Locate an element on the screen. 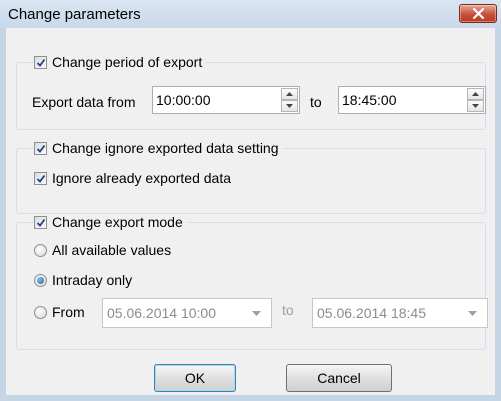  change-period-label: Change period of export is located at coordinates (127, 62).